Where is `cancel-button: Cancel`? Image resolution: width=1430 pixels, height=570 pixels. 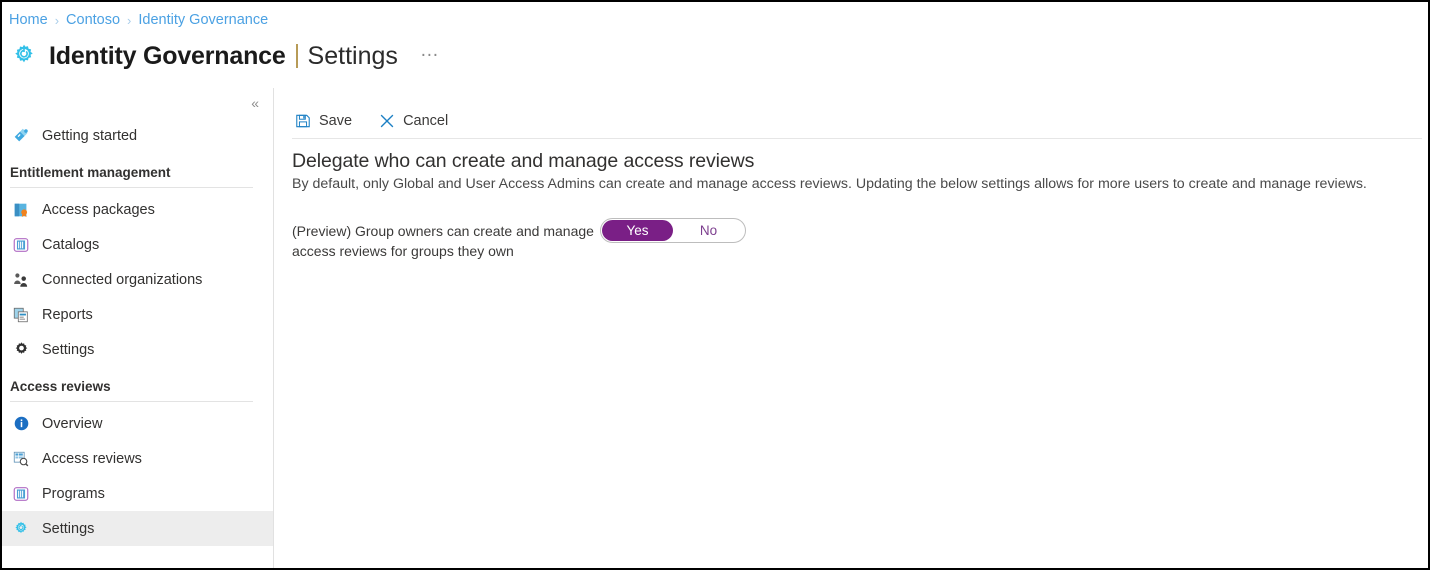 cancel-button: Cancel is located at coordinates (413, 121).